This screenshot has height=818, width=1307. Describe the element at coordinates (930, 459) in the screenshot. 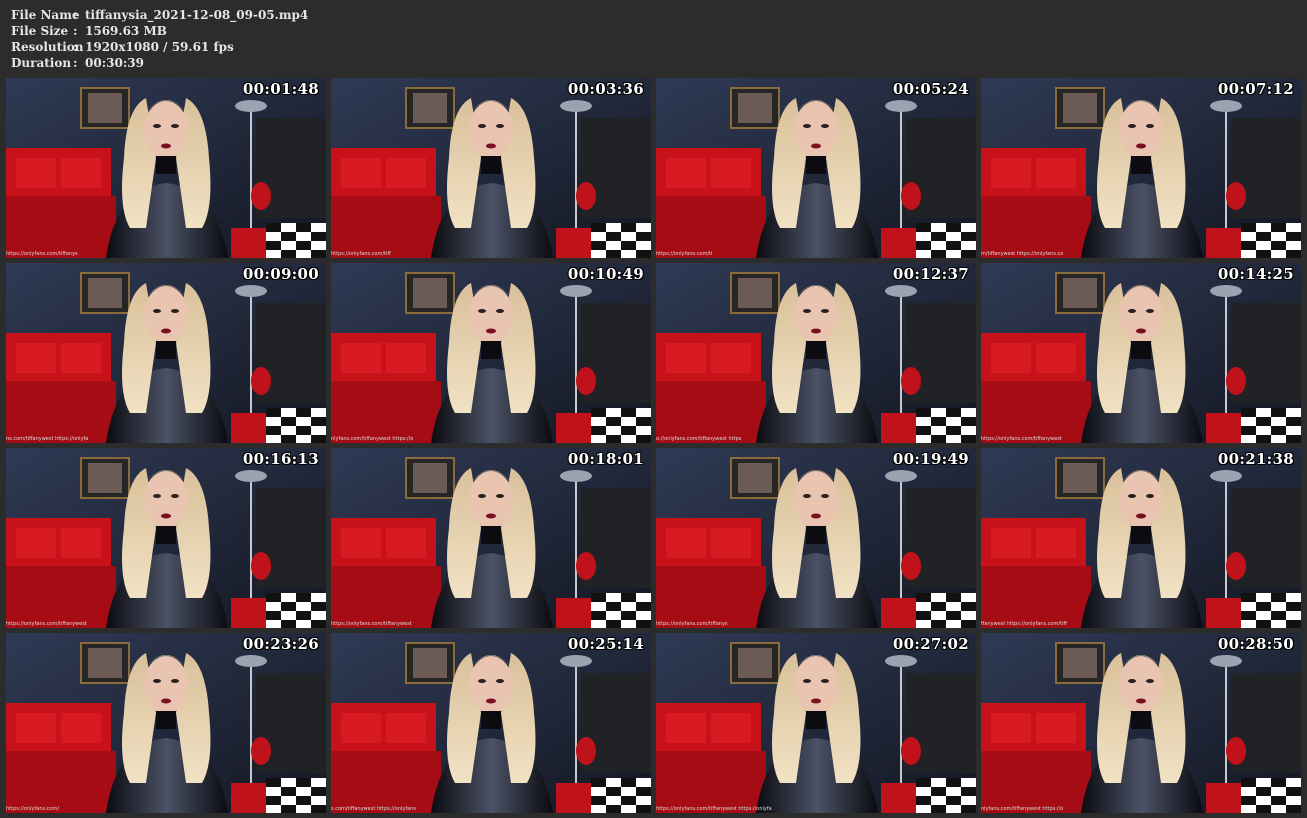

I see `thumbnail-timestamp: 00:19:49` at that location.